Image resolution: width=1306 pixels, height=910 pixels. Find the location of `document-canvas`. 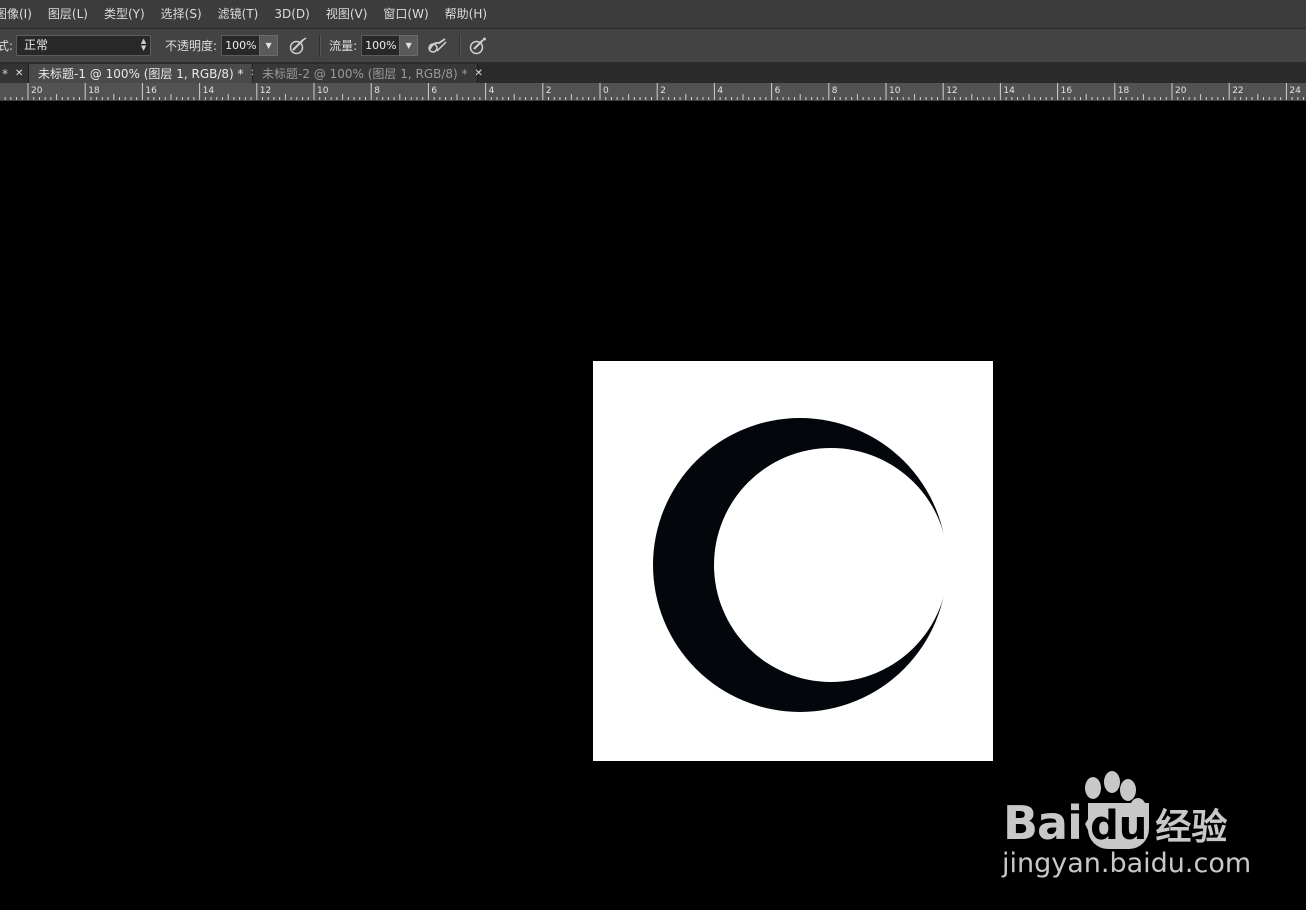

document-canvas is located at coordinates (793, 561).